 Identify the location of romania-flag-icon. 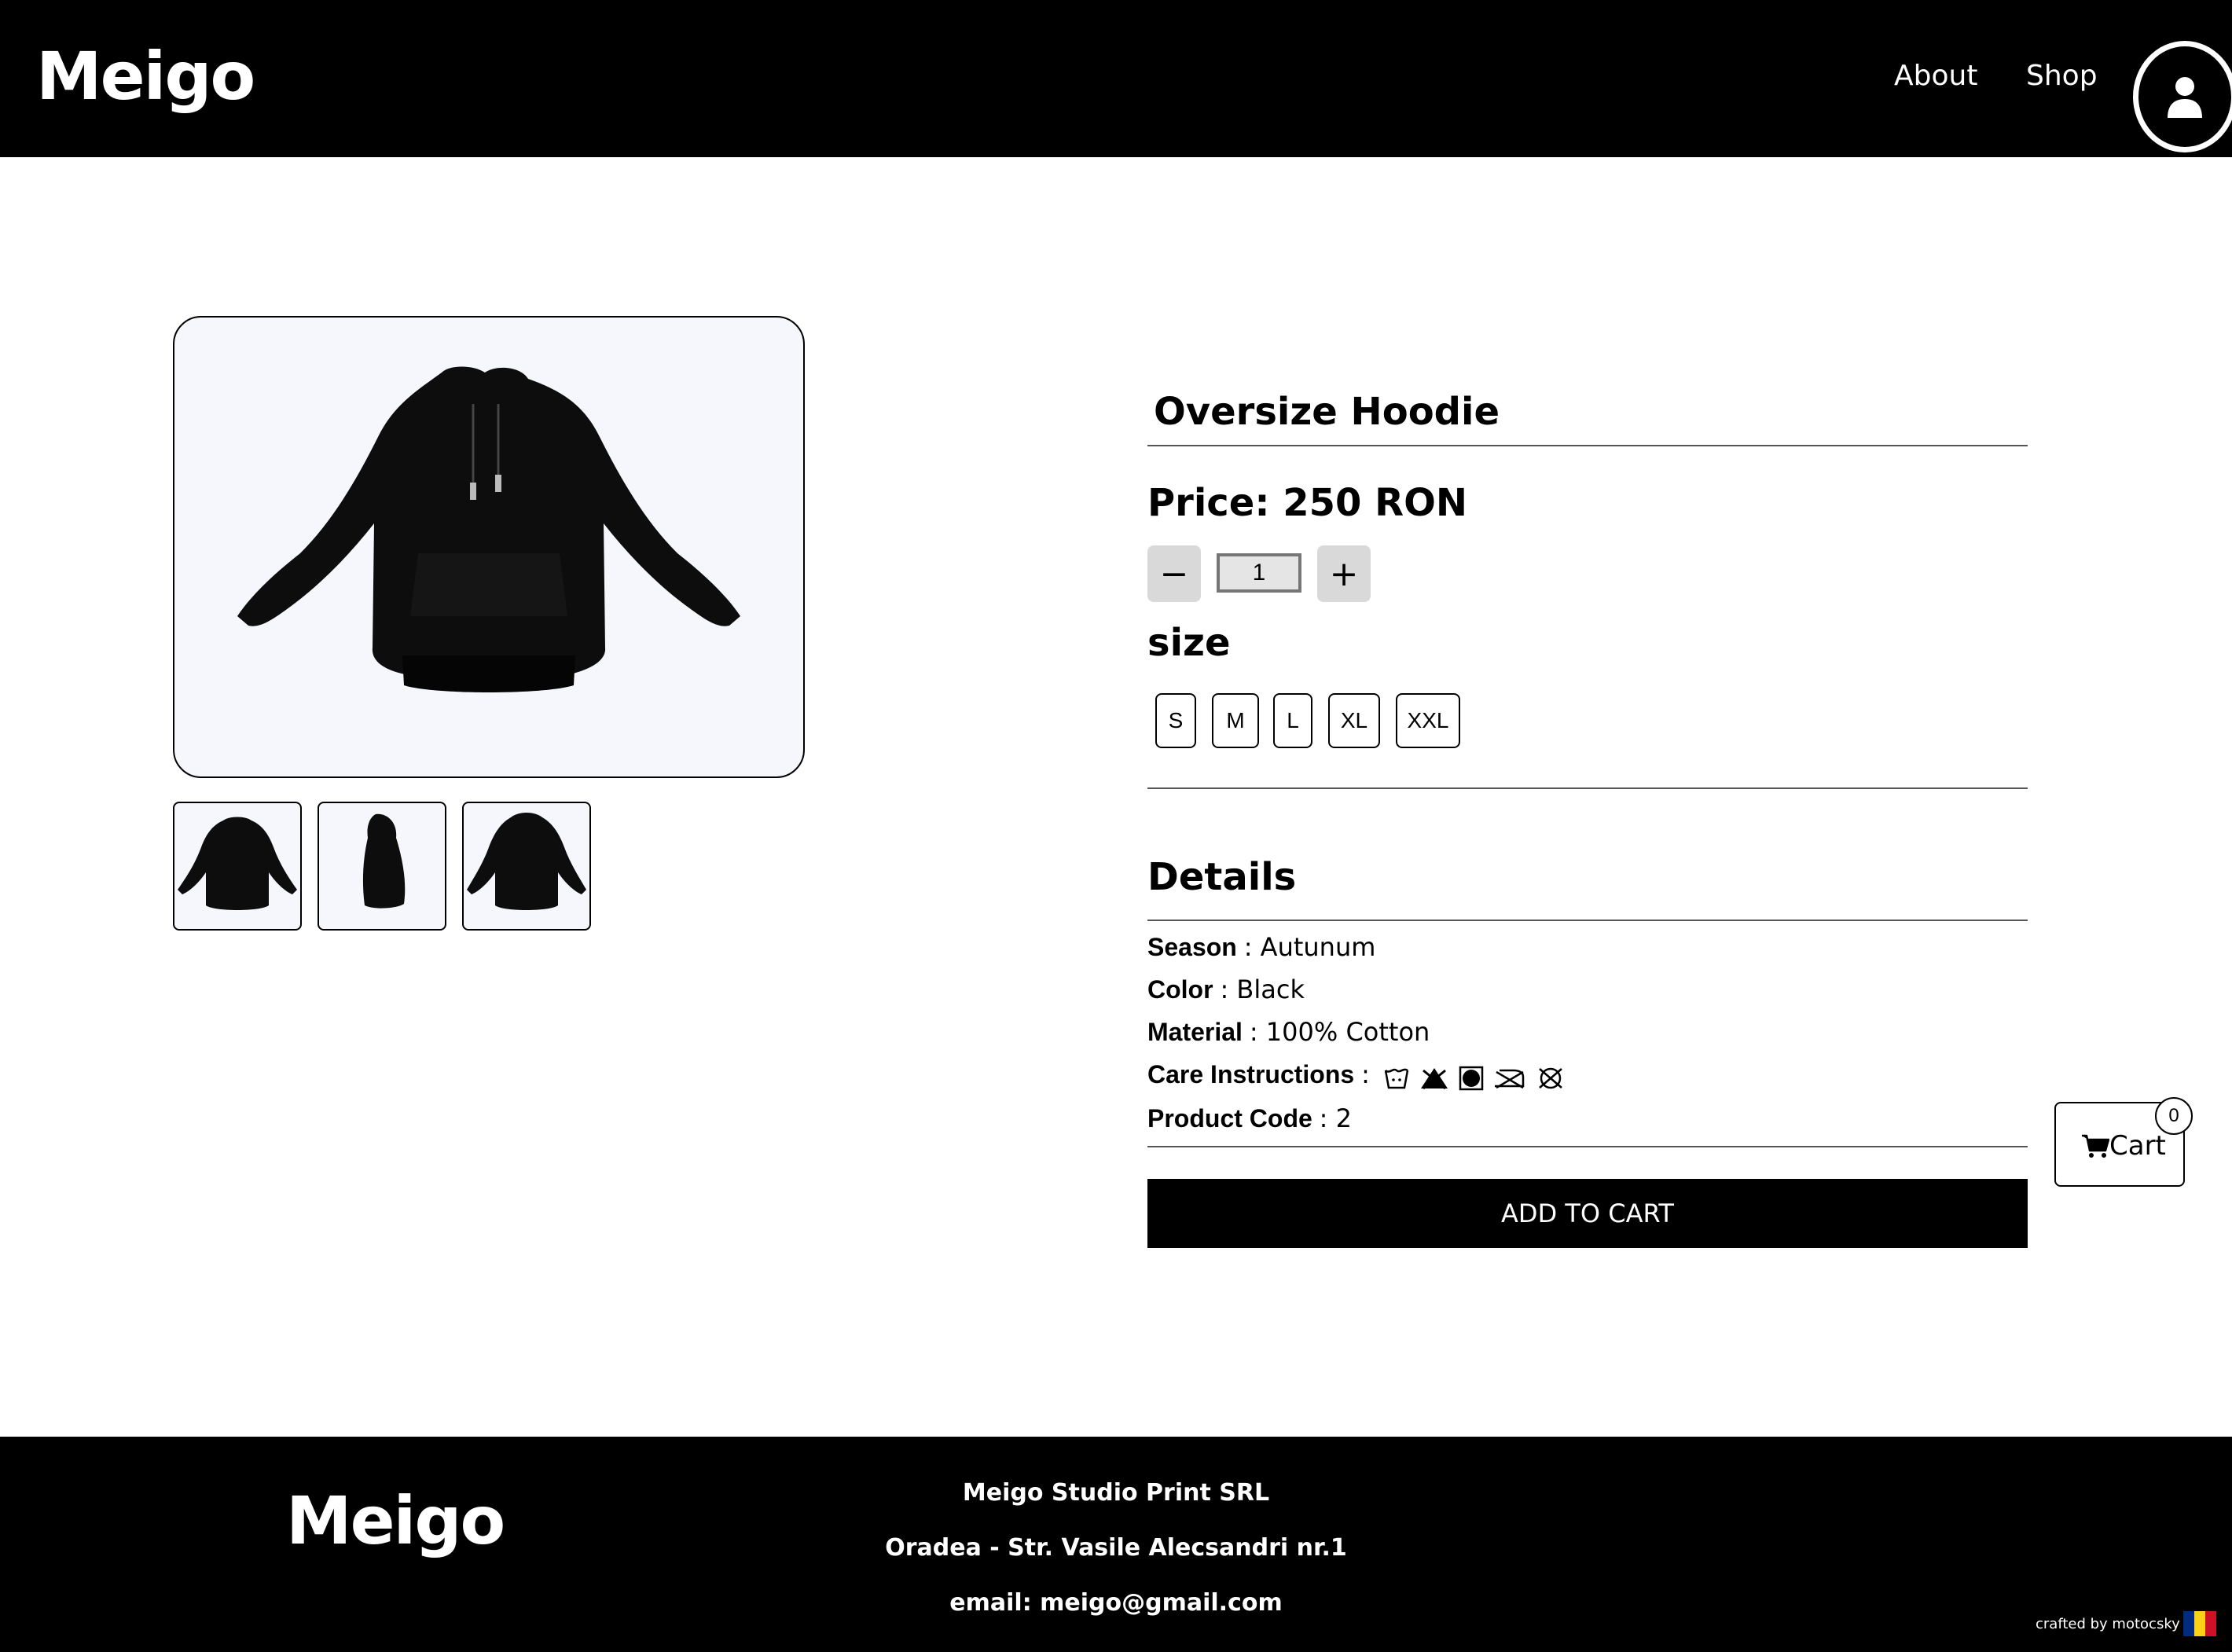
(2199, 1624).